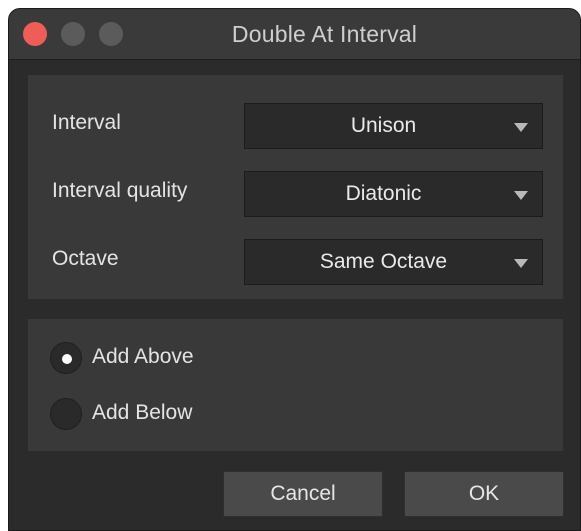 This screenshot has width=581, height=531. What do you see at coordinates (383, 125) in the screenshot?
I see `interval-select-value: Unison` at bounding box center [383, 125].